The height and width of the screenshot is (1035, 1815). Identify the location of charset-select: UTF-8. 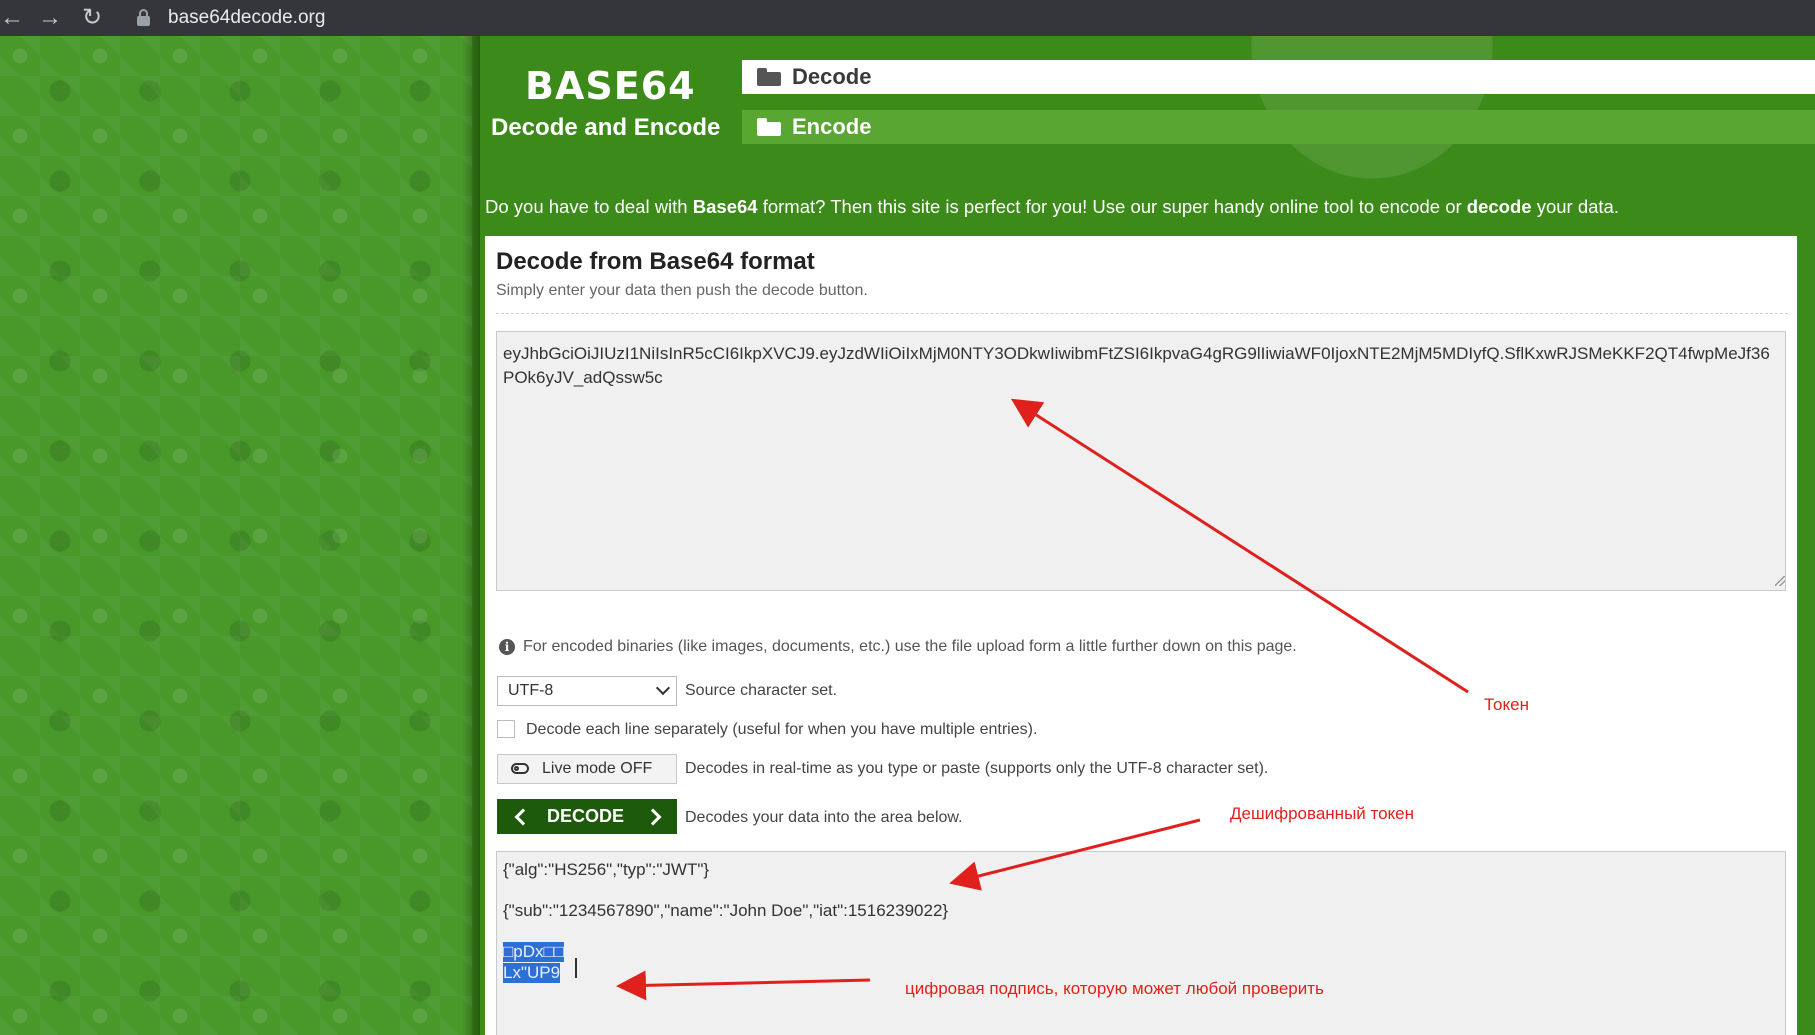
(587, 691).